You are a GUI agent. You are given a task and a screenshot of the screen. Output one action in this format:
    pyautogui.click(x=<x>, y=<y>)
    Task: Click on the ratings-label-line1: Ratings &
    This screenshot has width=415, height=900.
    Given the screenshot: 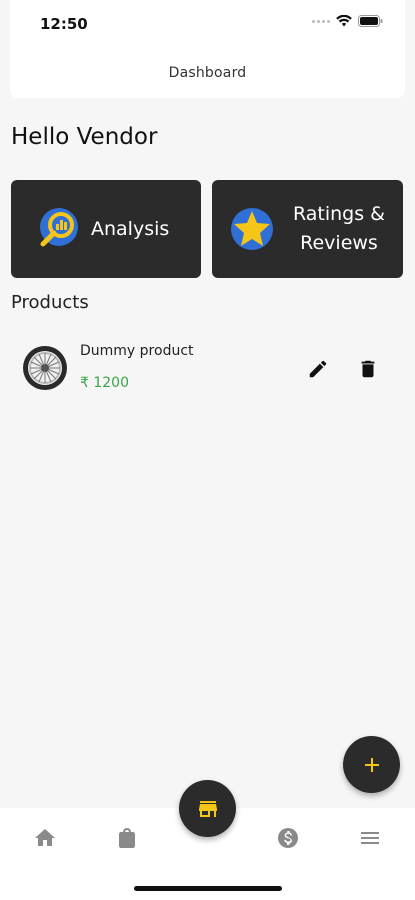 What is the action you would take?
    pyautogui.click(x=338, y=214)
    